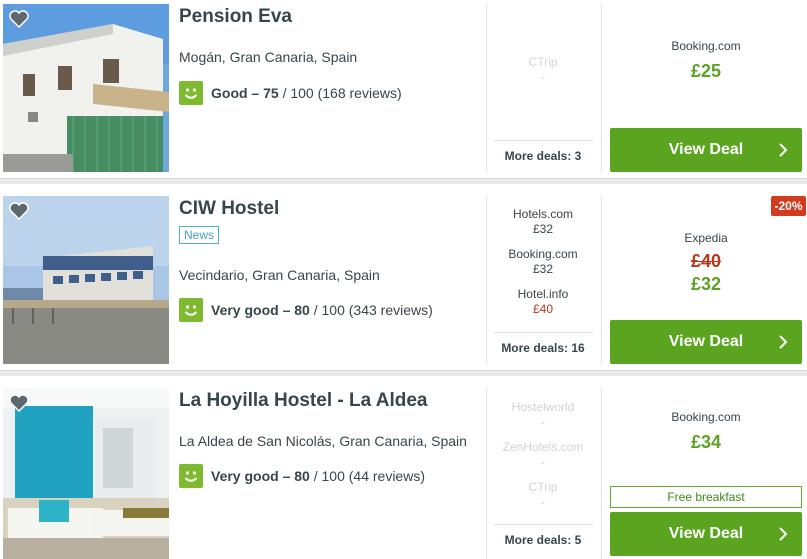 The height and width of the screenshot is (559, 807). I want to click on deal-site: ZenHotels.com, so click(543, 447).